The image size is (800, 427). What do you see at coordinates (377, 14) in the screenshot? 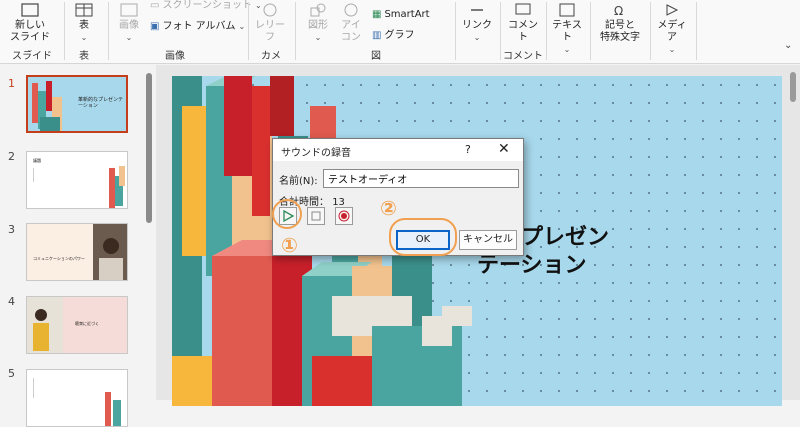
I see `smartart-icon: ▦` at bounding box center [377, 14].